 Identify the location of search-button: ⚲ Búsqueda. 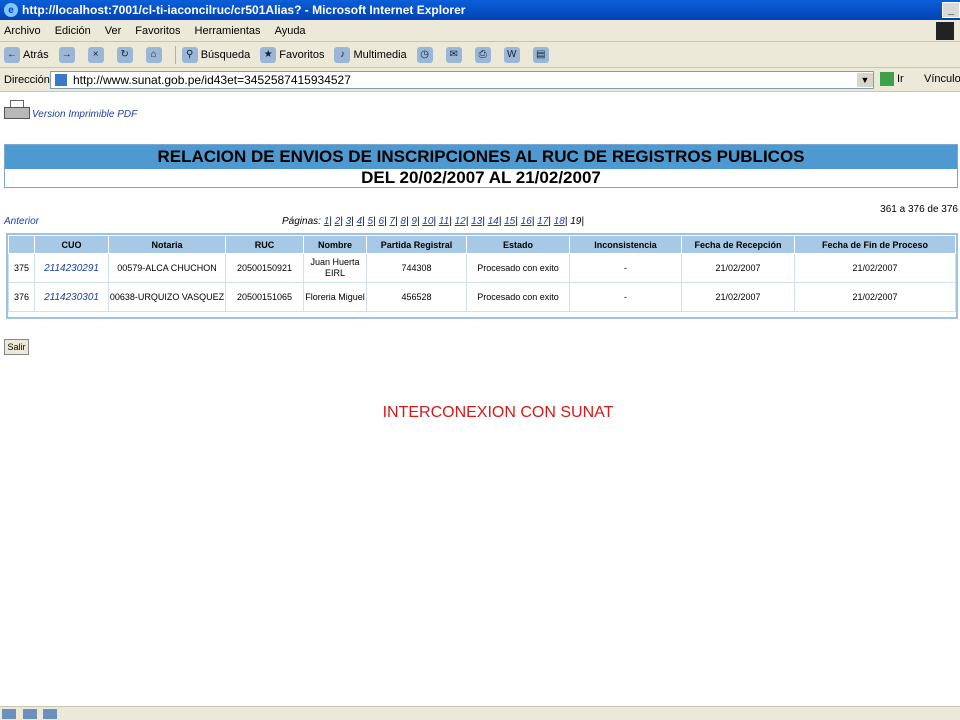
(215, 54).